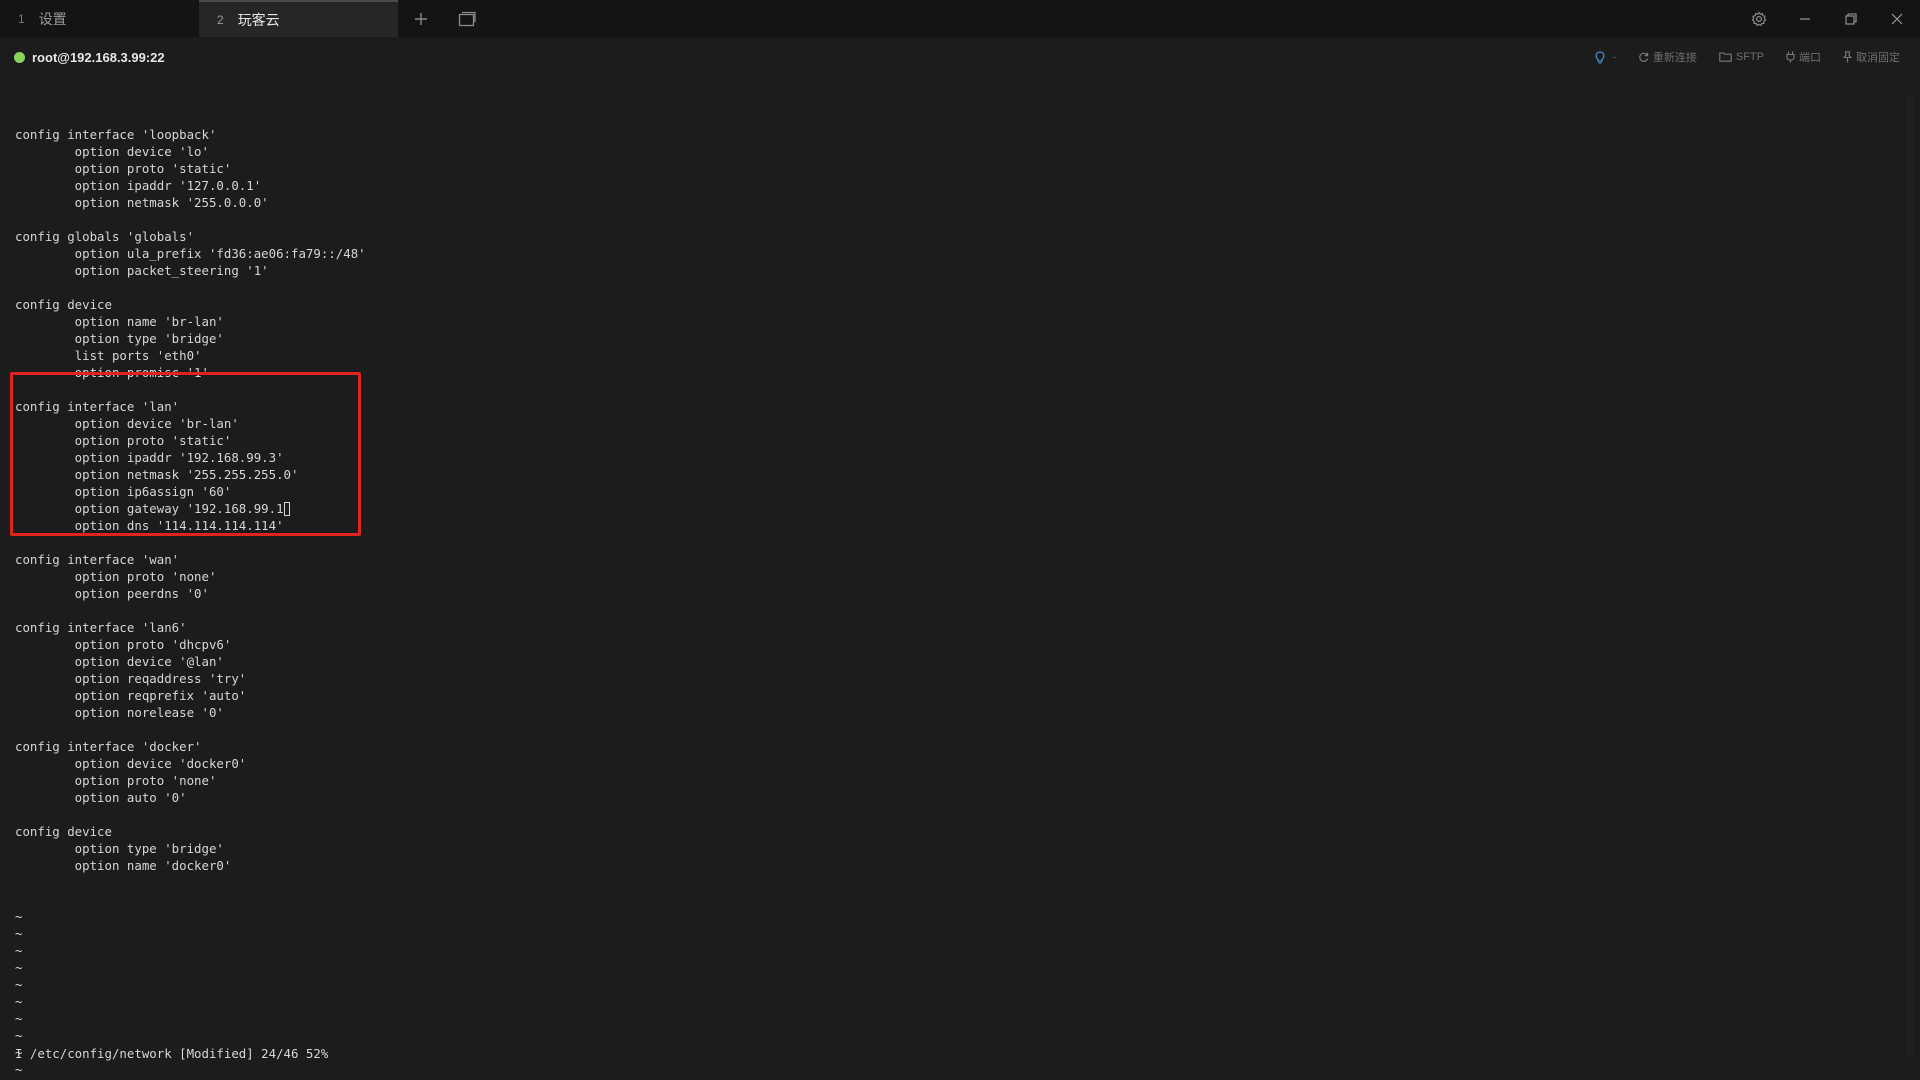 The image size is (1920, 1080). What do you see at coordinates (220, 19) in the screenshot?
I see `tab-number: 2` at bounding box center [220, 19].